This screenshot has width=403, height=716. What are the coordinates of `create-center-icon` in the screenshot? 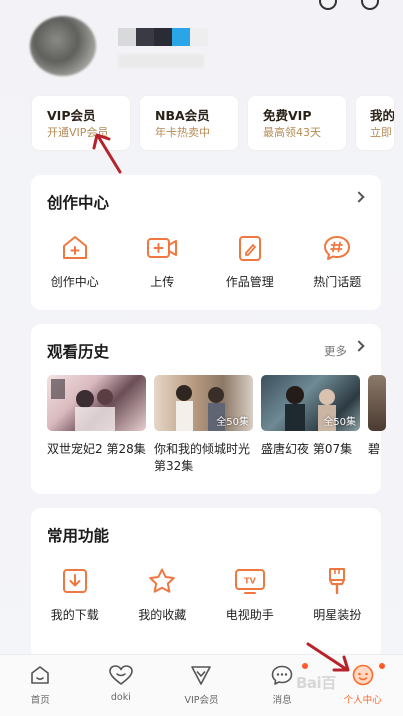 It's located at (75, 248).